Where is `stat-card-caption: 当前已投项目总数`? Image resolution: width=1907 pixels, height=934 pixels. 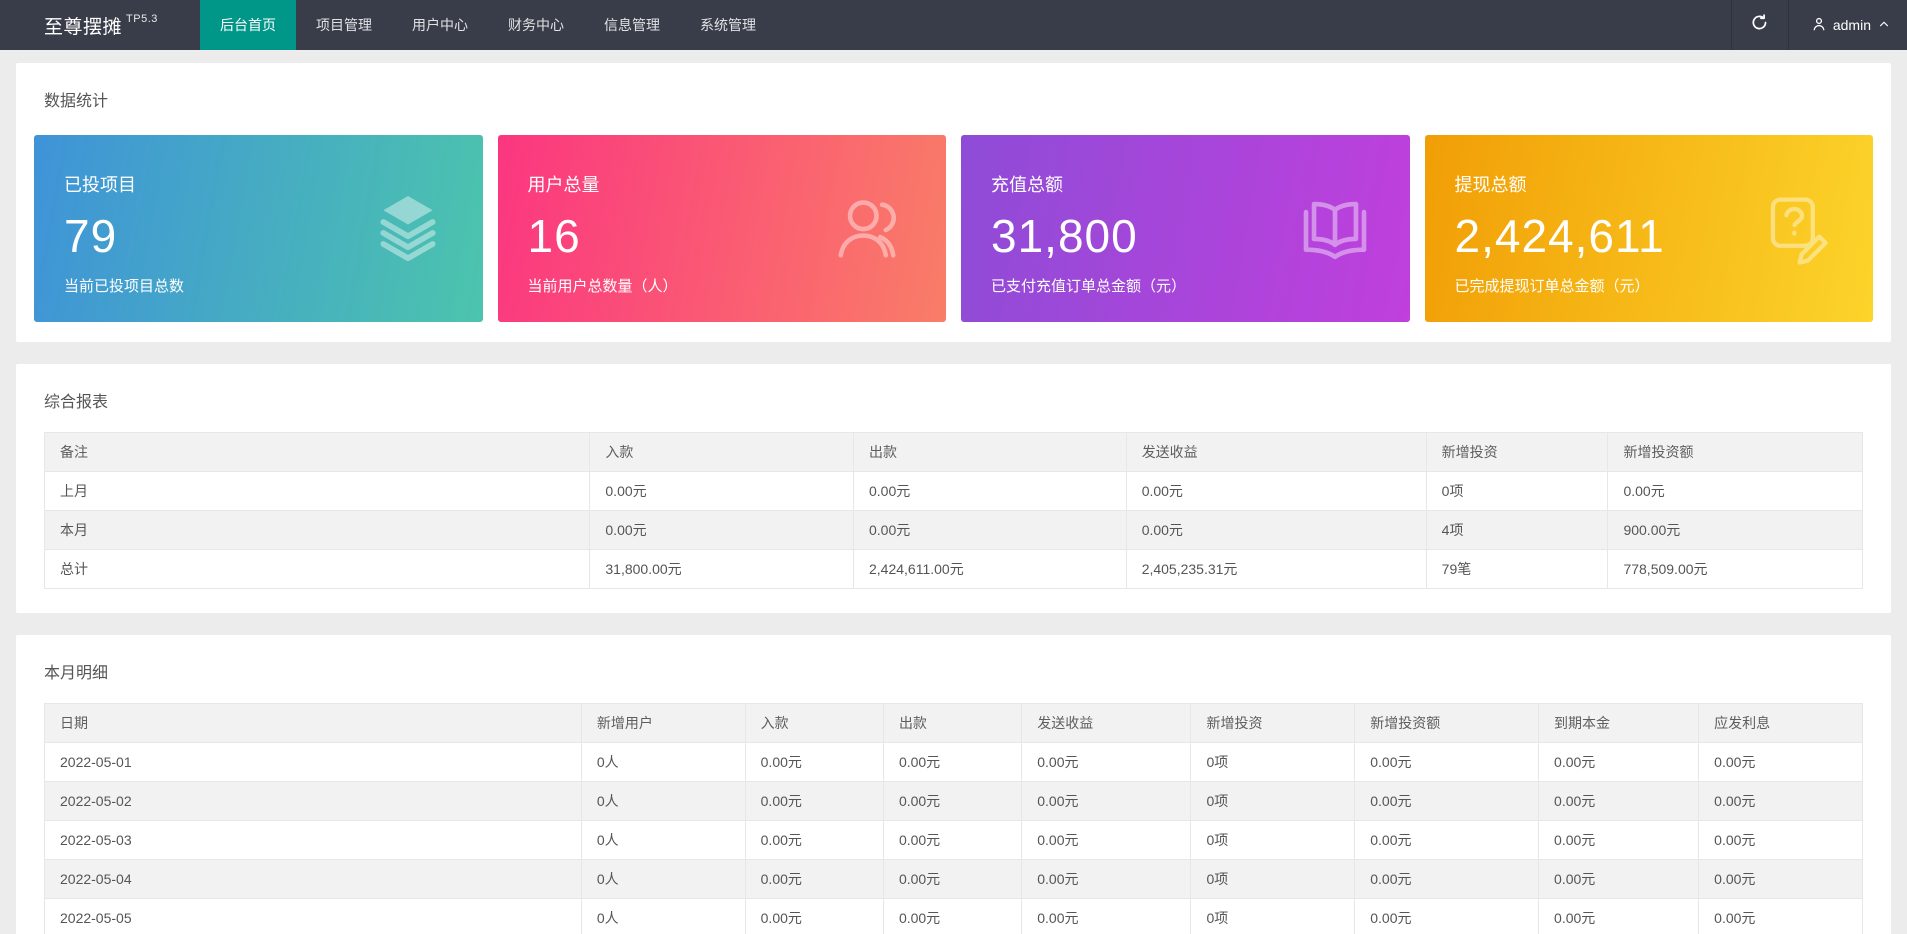
stat-card-caption: 当前已投项目总数 is located at coordinates (124, 286).